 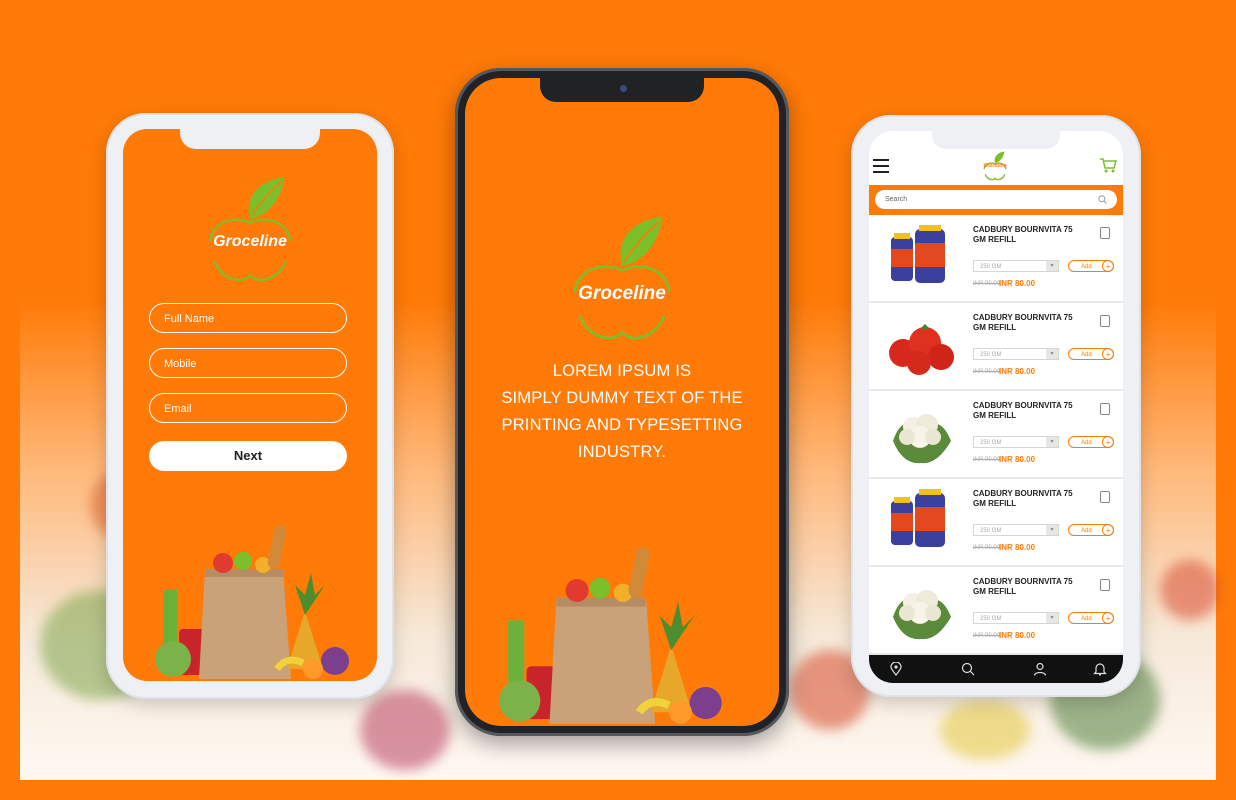 I want to click on bottom-nav, so click(x=996, y=669).